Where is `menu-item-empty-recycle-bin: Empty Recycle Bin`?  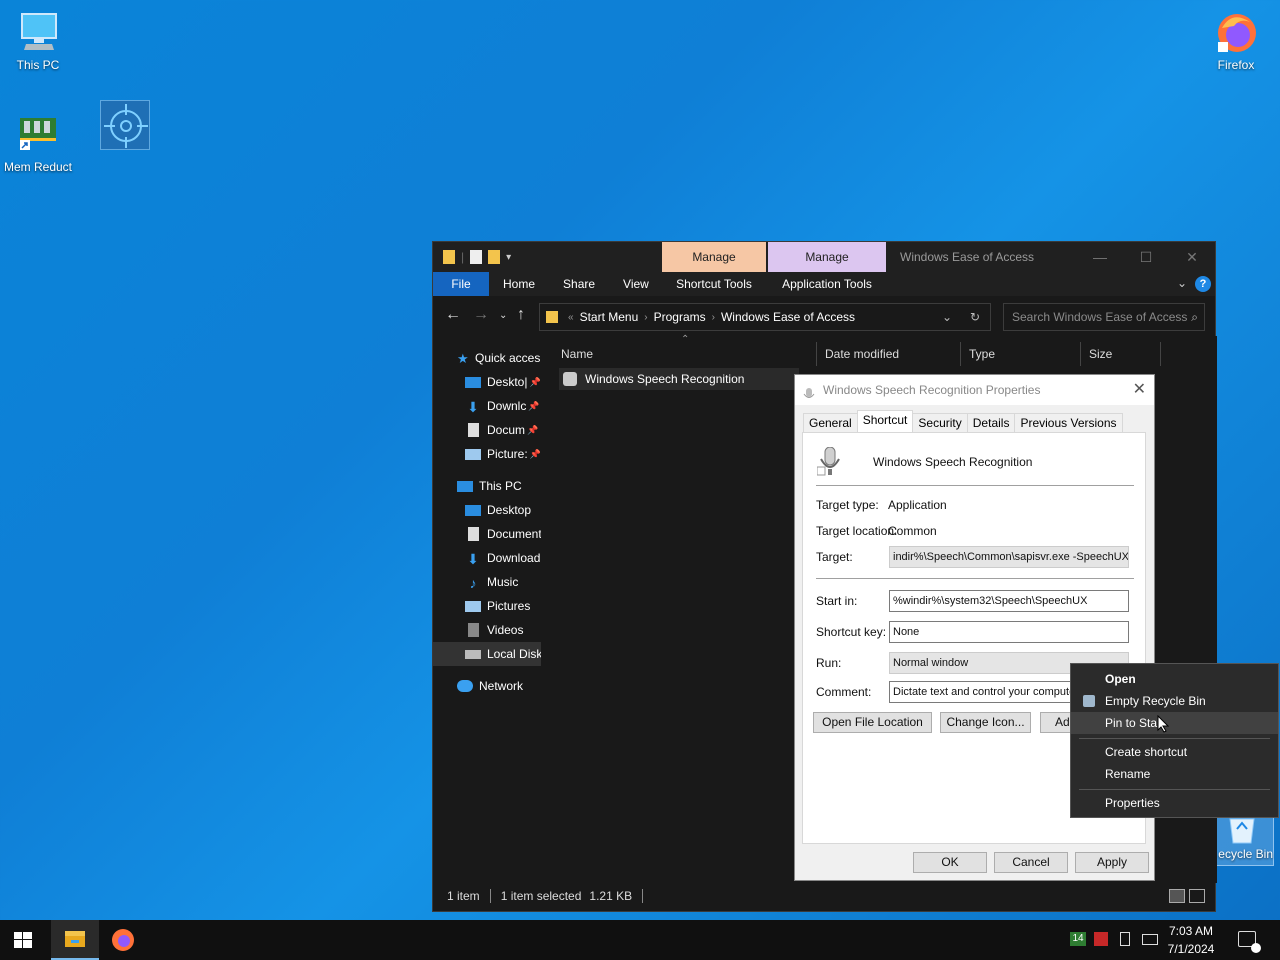 menu-item-empty-recycle-bin: Empty Recycle Bin is located at coordinates (1174, 701).